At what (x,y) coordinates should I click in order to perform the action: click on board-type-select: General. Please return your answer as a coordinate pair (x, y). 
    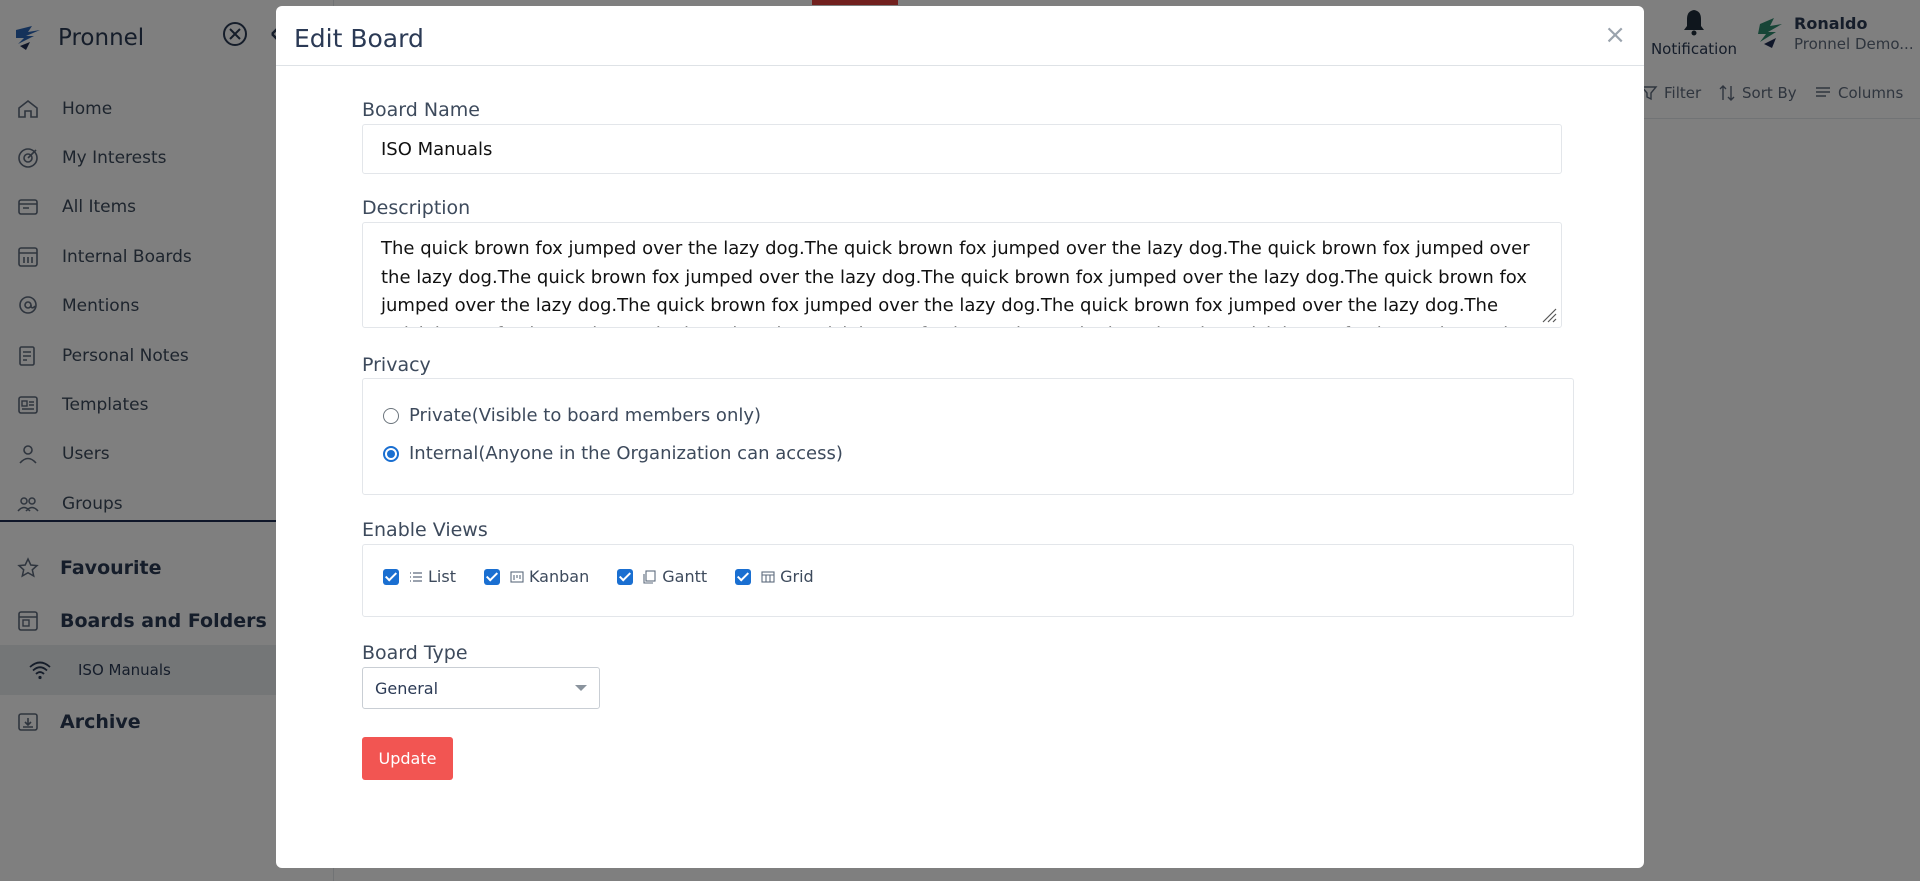
    Looking at the image, I should click on (481, 688).